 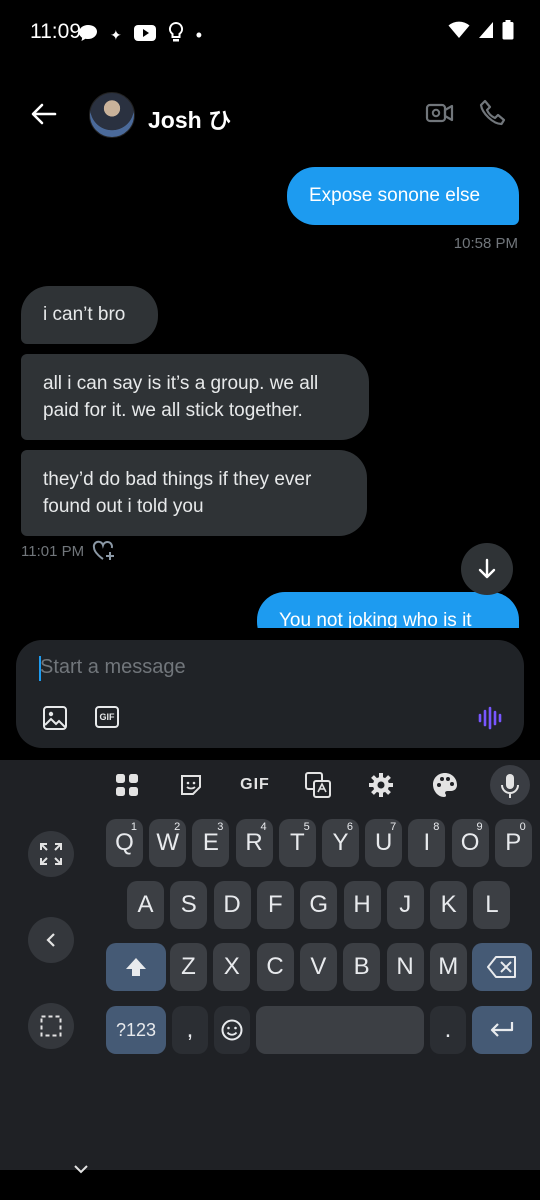 I want to click on gear-icon, so click(x=381, y=785).